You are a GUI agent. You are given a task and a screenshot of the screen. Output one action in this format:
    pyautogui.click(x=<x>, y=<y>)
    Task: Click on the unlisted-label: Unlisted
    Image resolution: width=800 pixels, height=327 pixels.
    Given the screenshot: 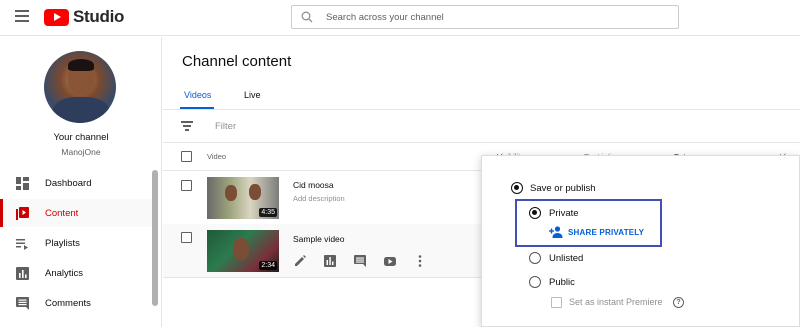 What is the action you would take?
    pyautogui.click(x=566, y=258)
    